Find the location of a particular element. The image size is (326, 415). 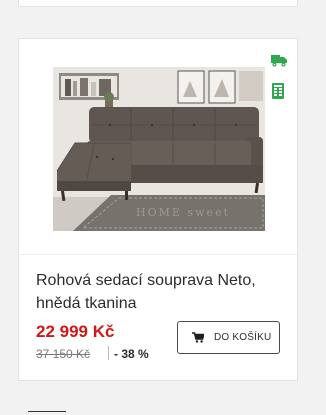

rug-text: HOME sweet is located at coordinates (183, 212).